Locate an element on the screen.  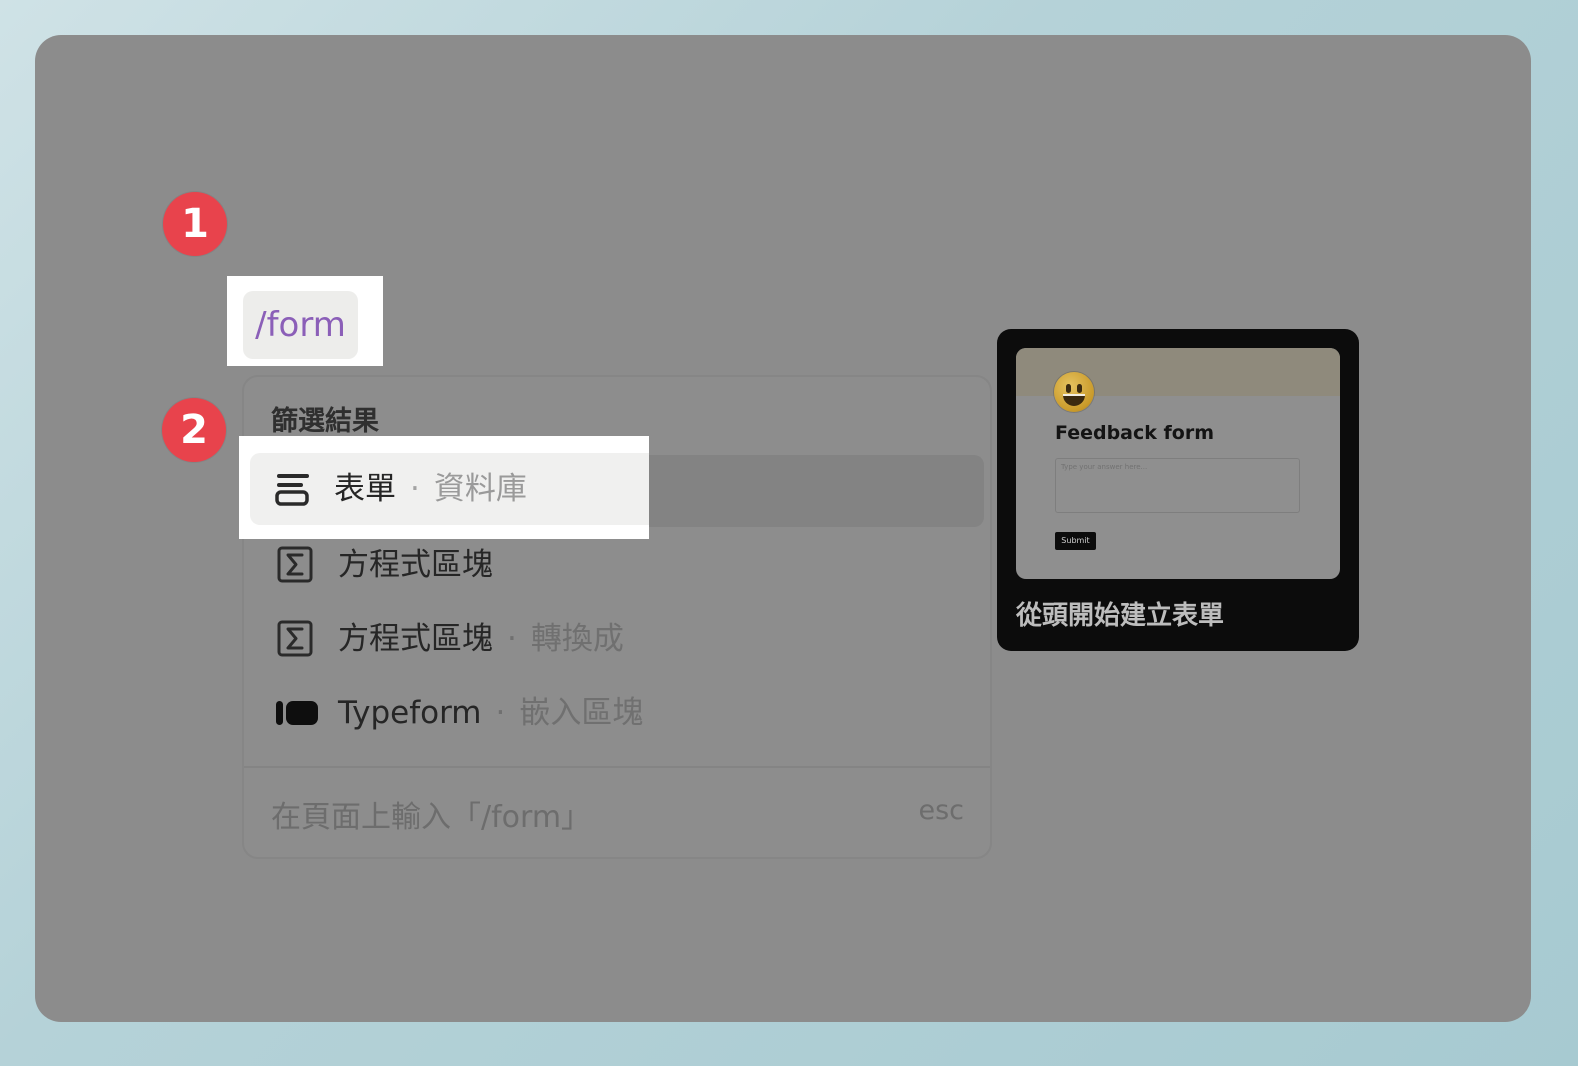
menu-item-label: Typeform is located at coordinates (410, 713).